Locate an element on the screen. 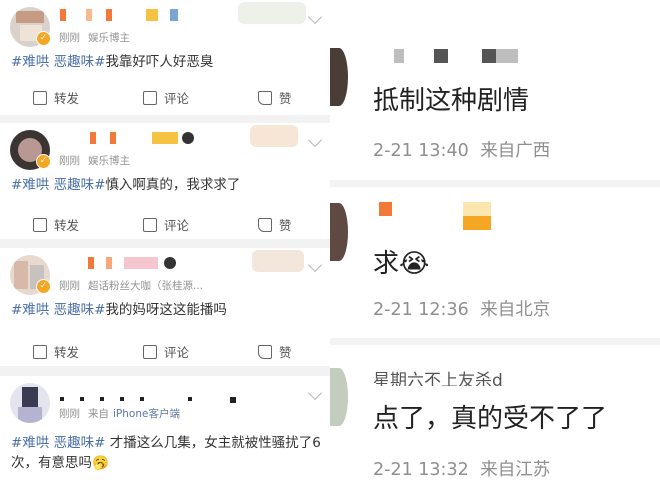 The width and height of the screenshot is (660, 495). comment-location: 来自广西 is located at coordinates (515, 151).